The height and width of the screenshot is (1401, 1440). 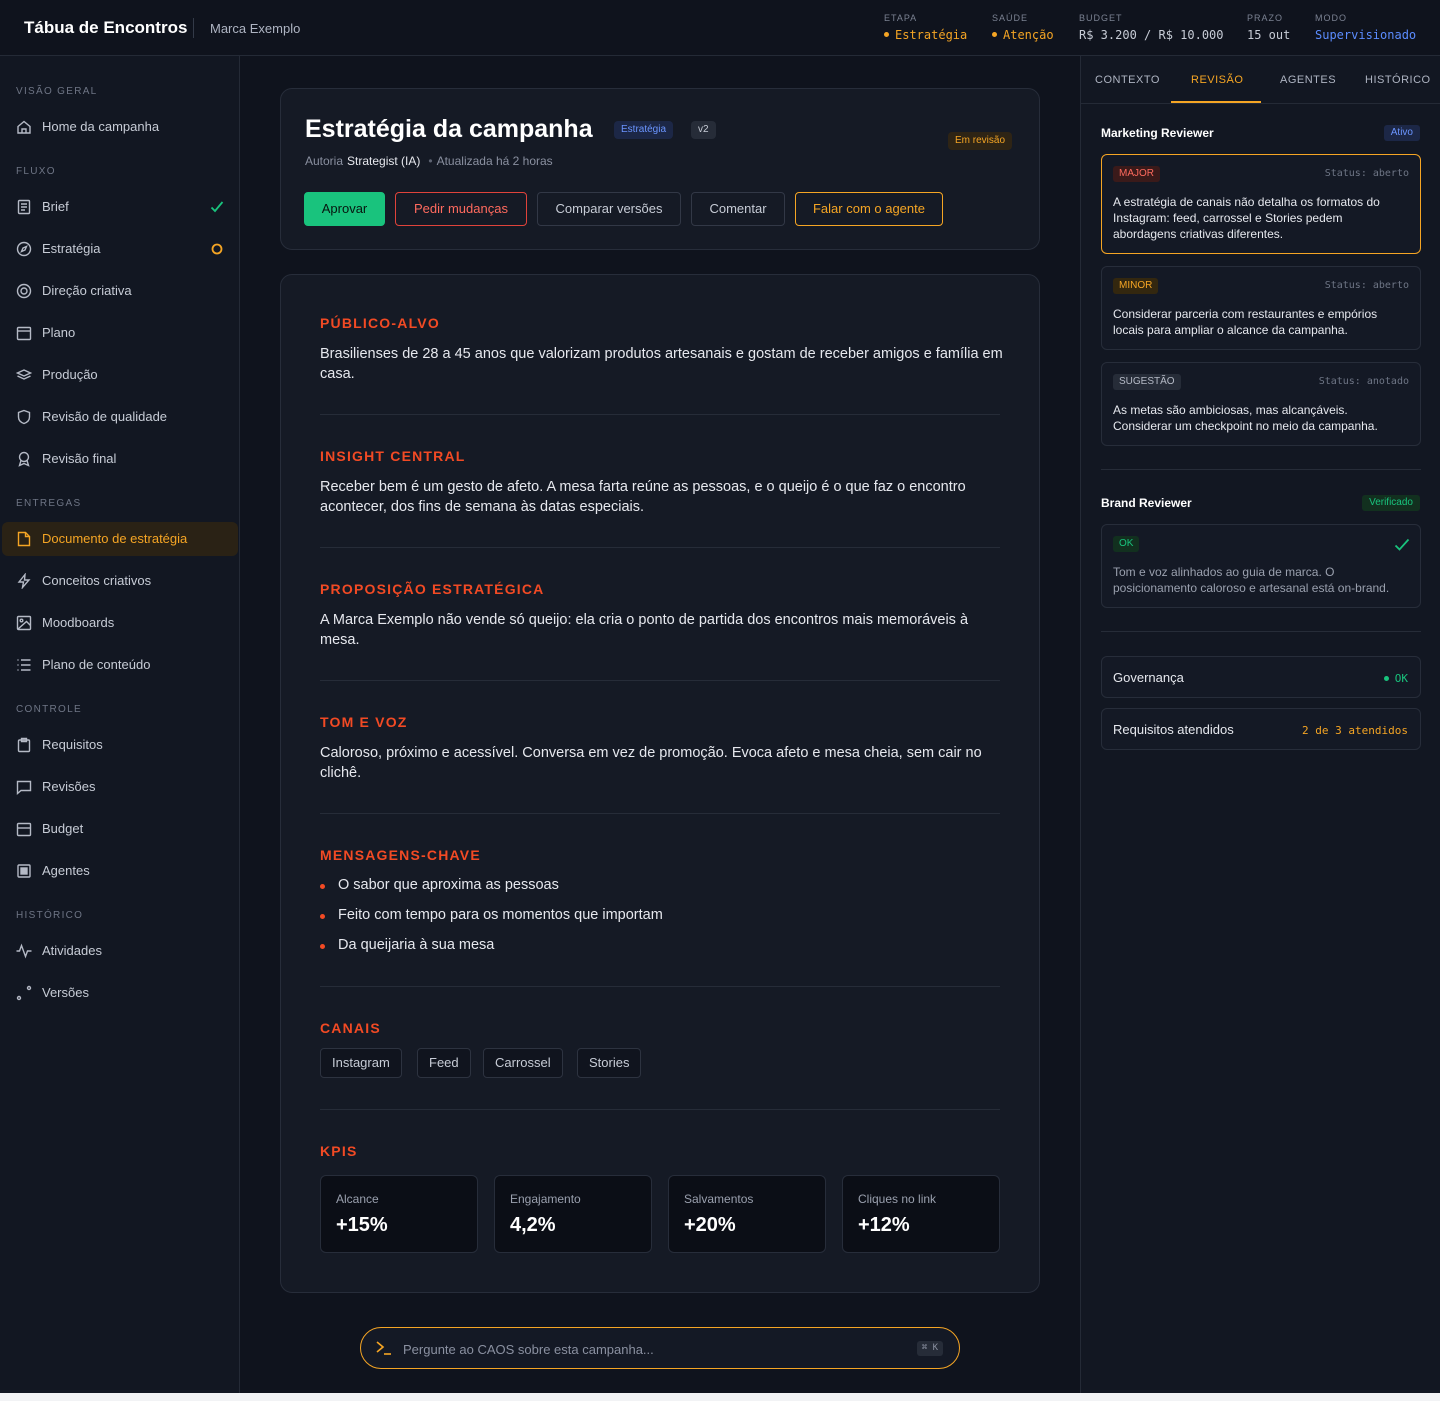 What do you see at coordinates (78, 622) in the screenshot?
I see `sidebar-item-label: Moodboards` at bounding box center [78, 622].